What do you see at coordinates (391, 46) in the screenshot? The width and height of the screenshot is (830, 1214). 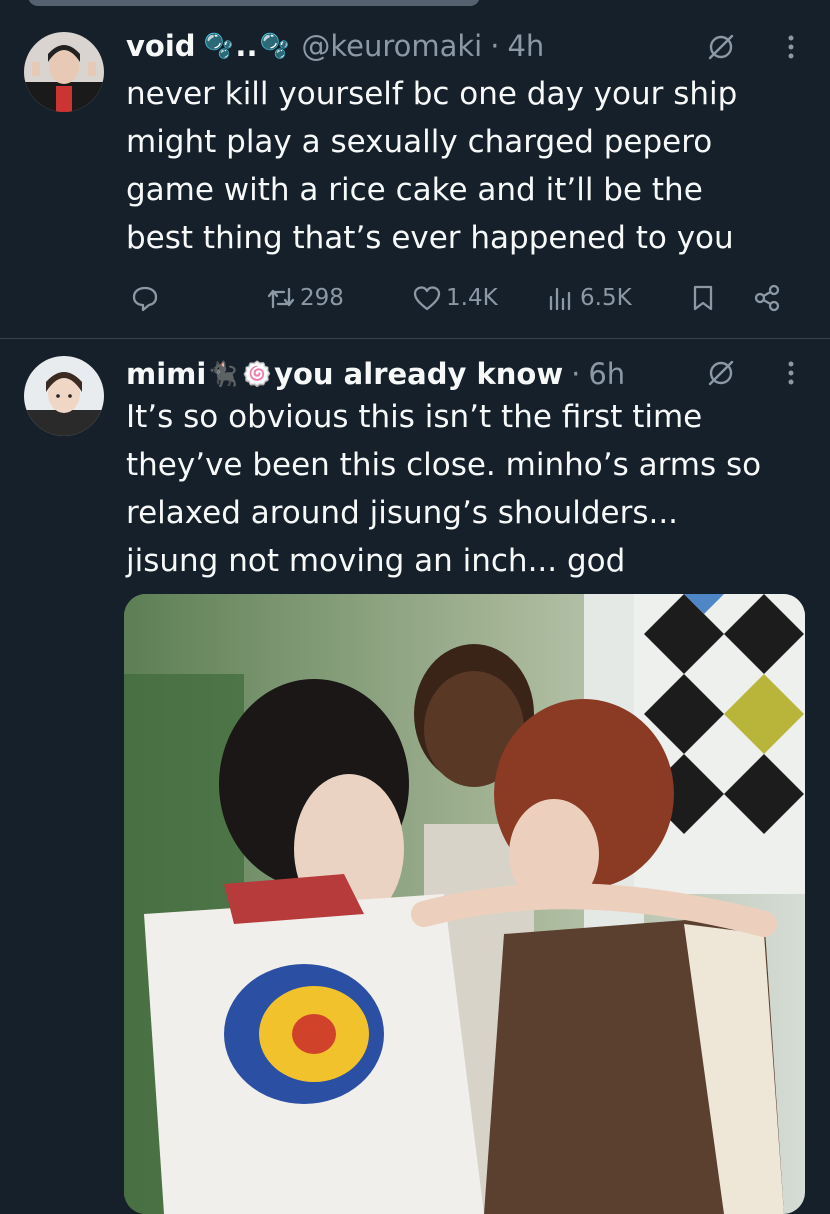 I see `handle: @keuromaki` at bounding box center [391, 46].